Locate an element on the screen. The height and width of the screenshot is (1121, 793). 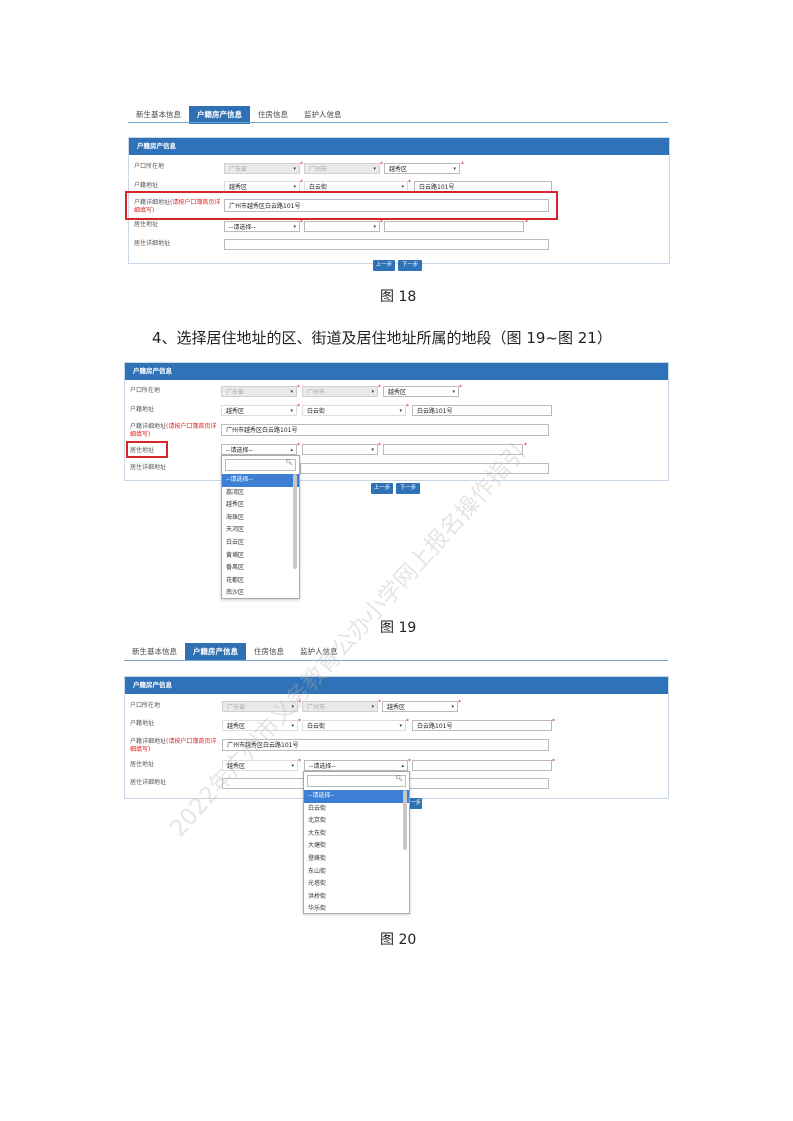
residence-district-select: --请选择-- ▴ is located at coordinates (259, 449).